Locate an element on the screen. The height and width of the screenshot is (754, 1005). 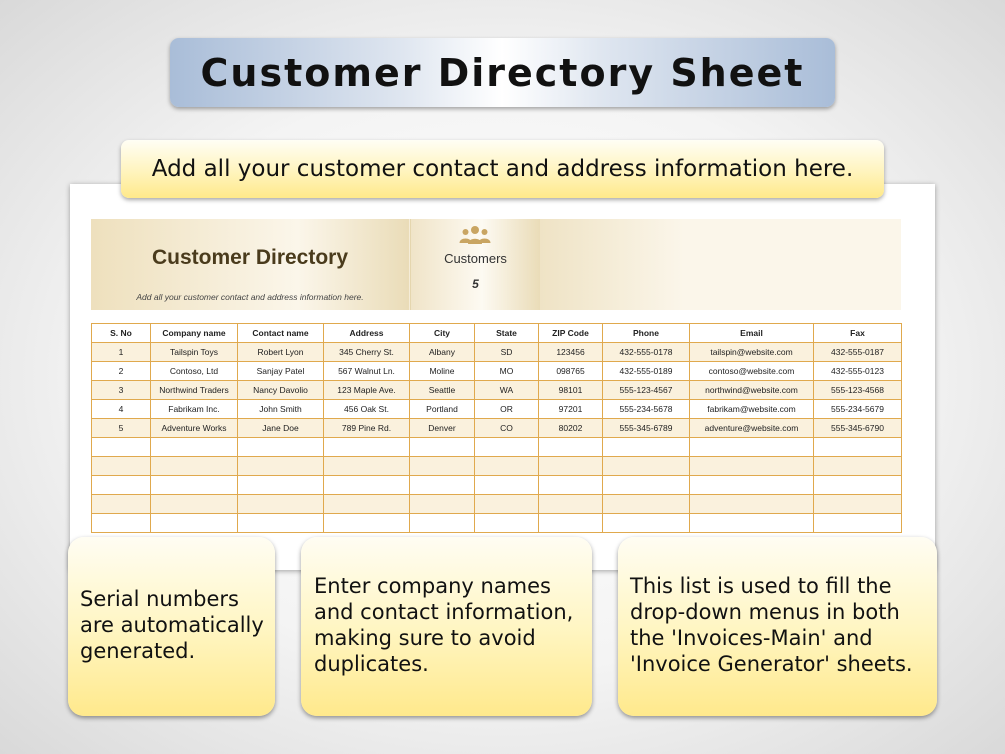
table-cell: 555-345-6790 is located at coordinates (857, 428).